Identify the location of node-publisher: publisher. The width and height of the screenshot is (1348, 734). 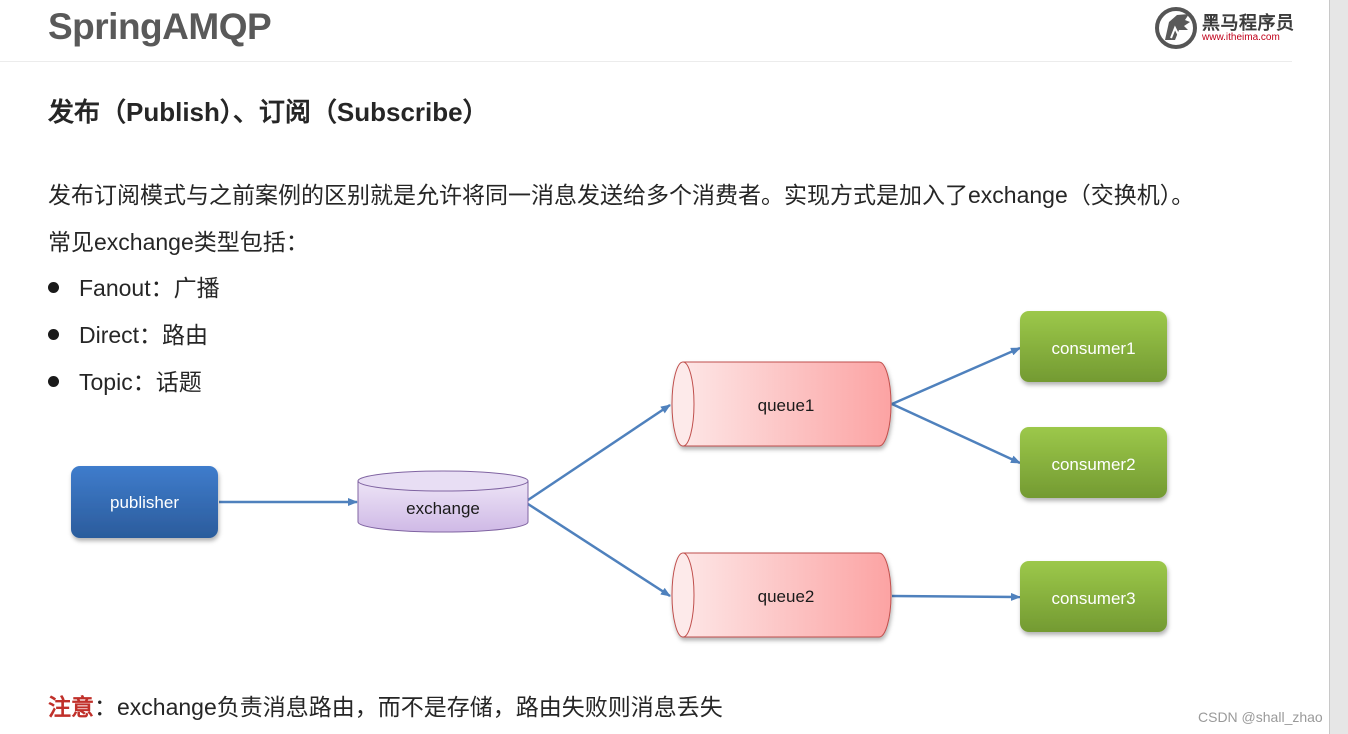
(144, 502).